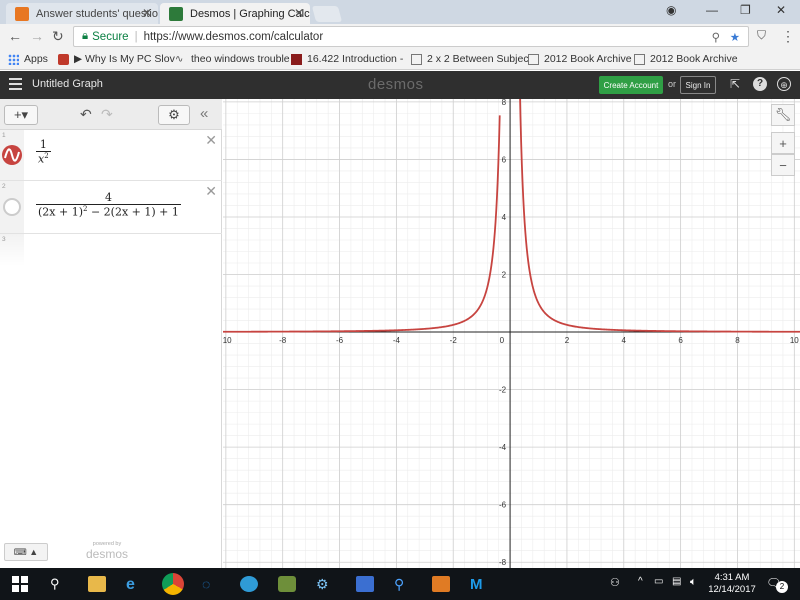  Describe the element at coordinates (732, 577) in the screenshot. I see `clock-time: 4:31 AM` at that location.